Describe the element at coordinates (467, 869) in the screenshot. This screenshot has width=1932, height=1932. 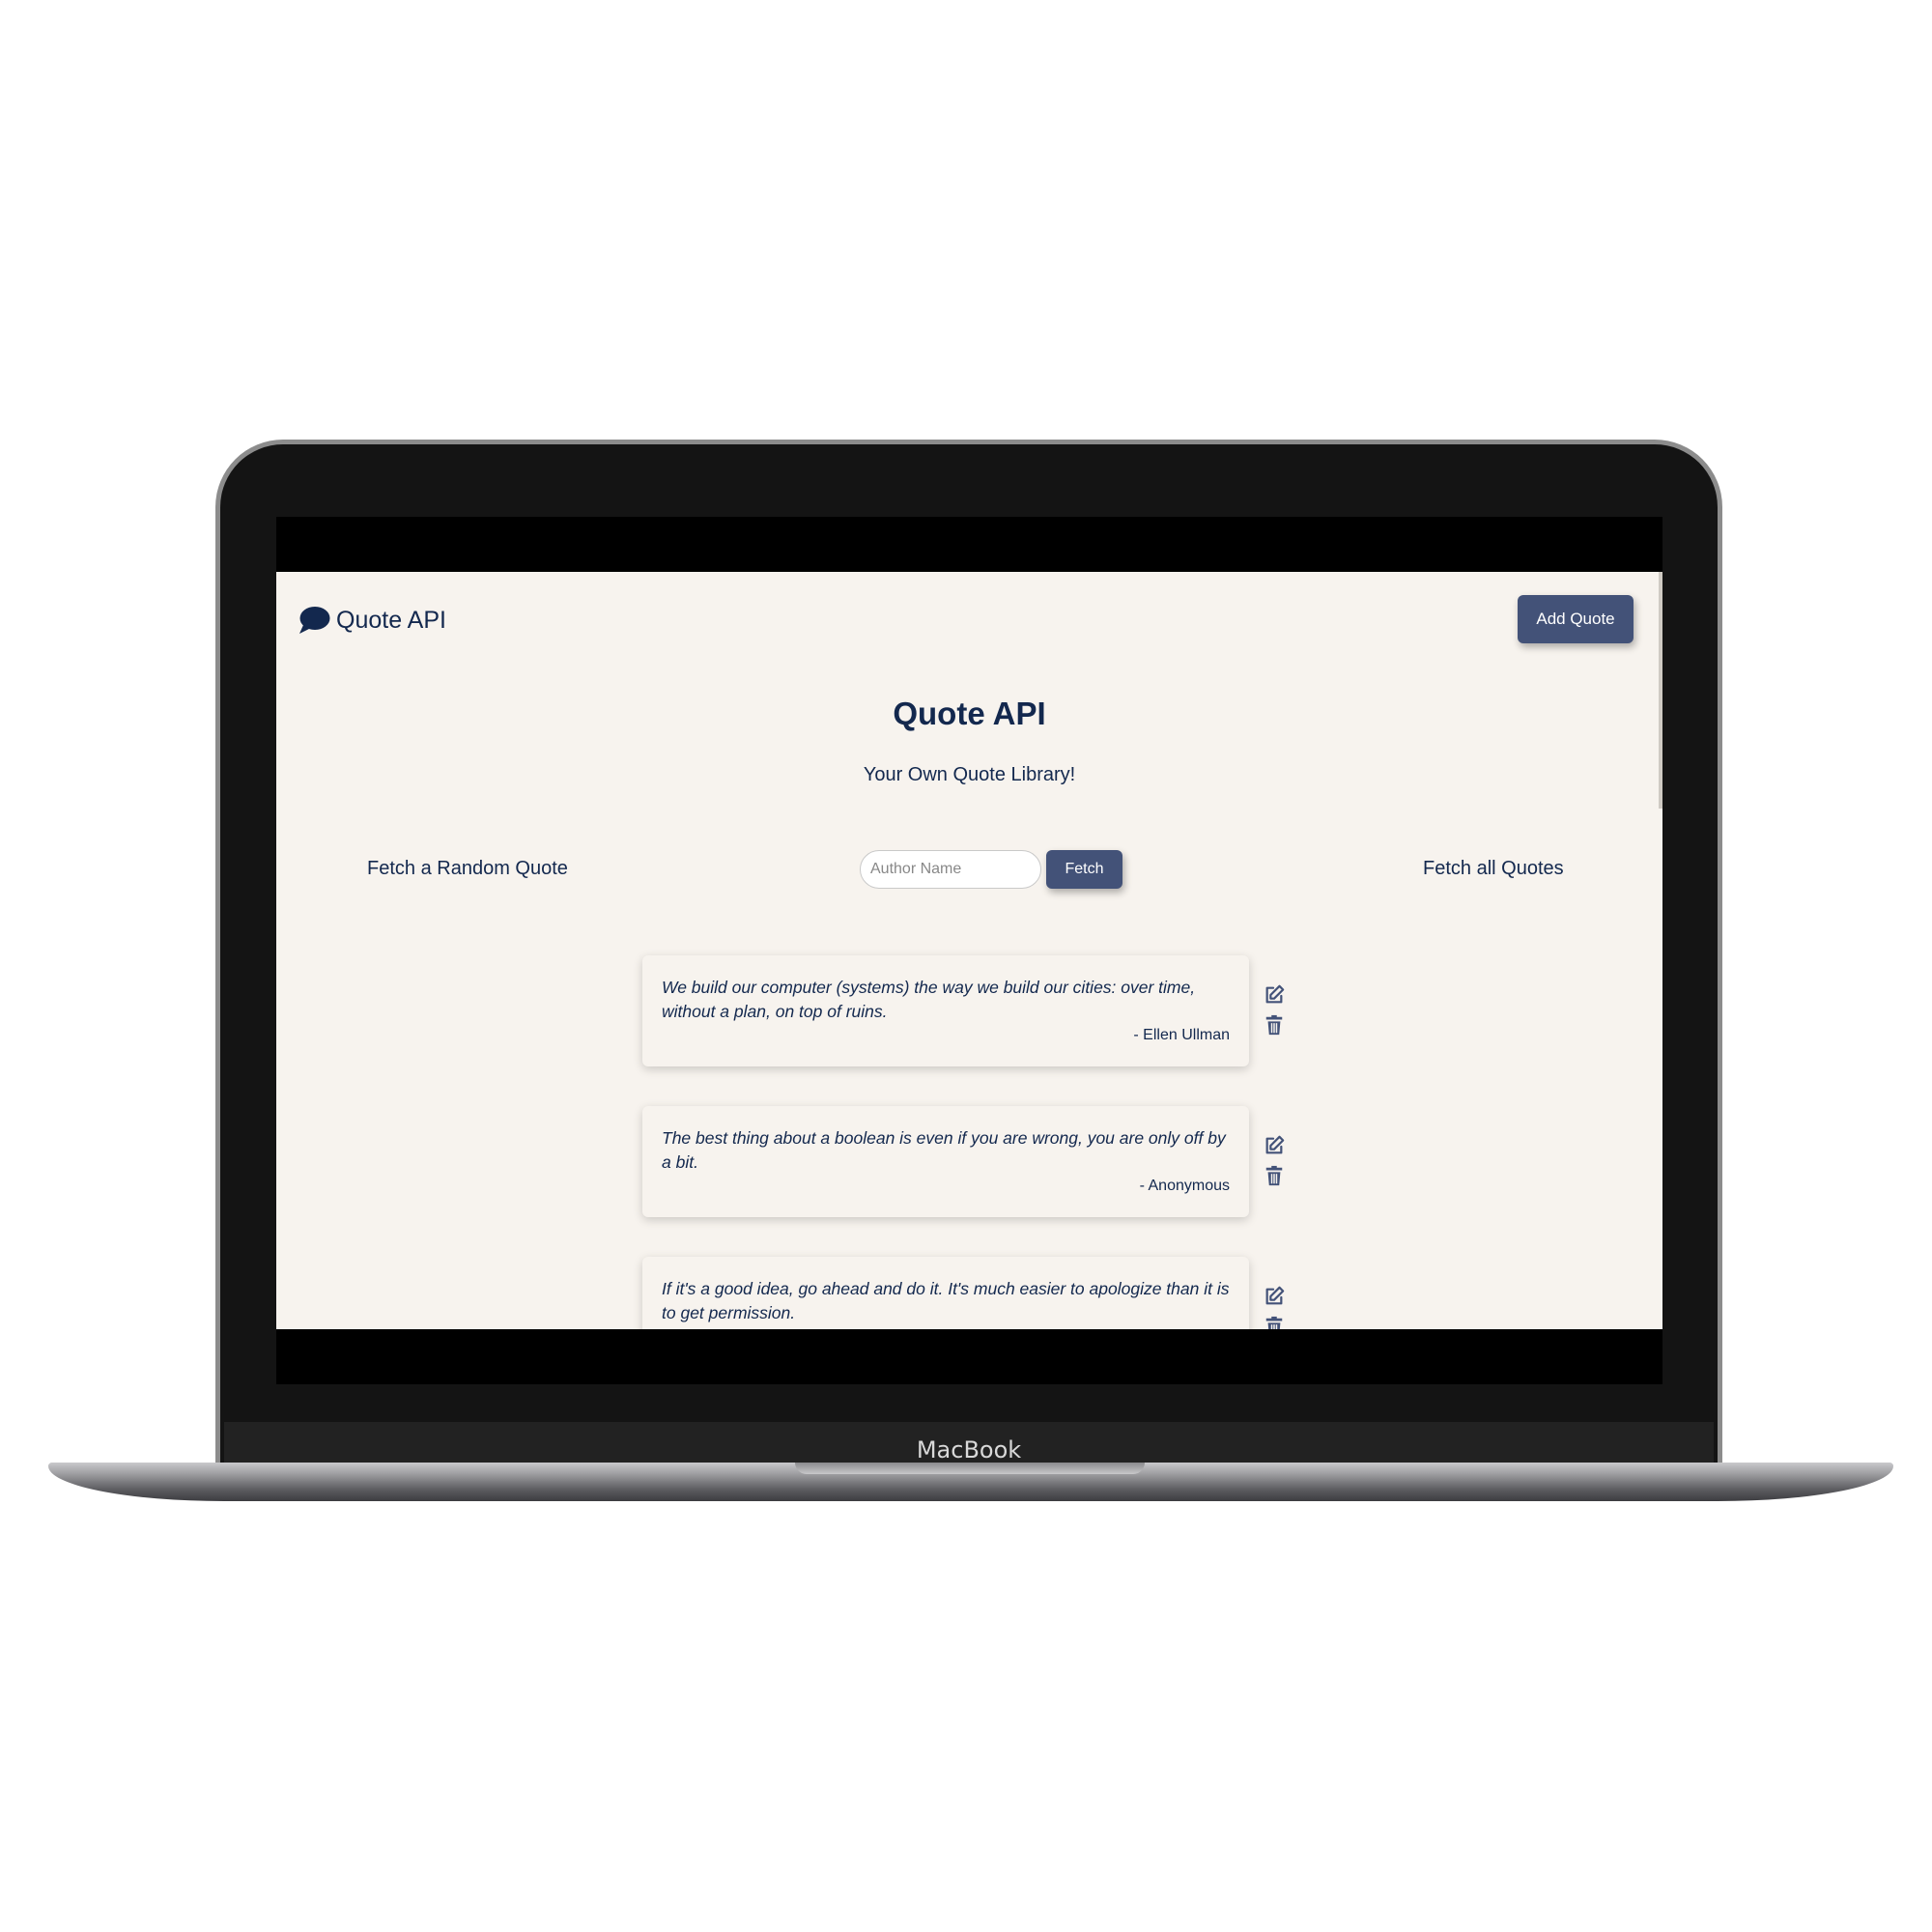
I see `fetch-random-quote-link: Fetch a Random Quote` at that location.